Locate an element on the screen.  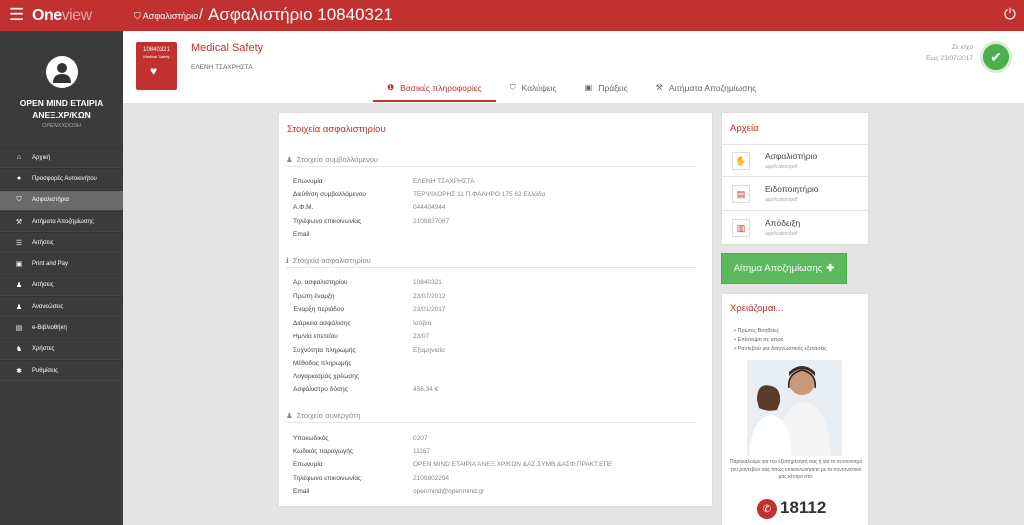
detail-row: Ημ/νία επετείου 23/07 is located at coordinates (361, 336).